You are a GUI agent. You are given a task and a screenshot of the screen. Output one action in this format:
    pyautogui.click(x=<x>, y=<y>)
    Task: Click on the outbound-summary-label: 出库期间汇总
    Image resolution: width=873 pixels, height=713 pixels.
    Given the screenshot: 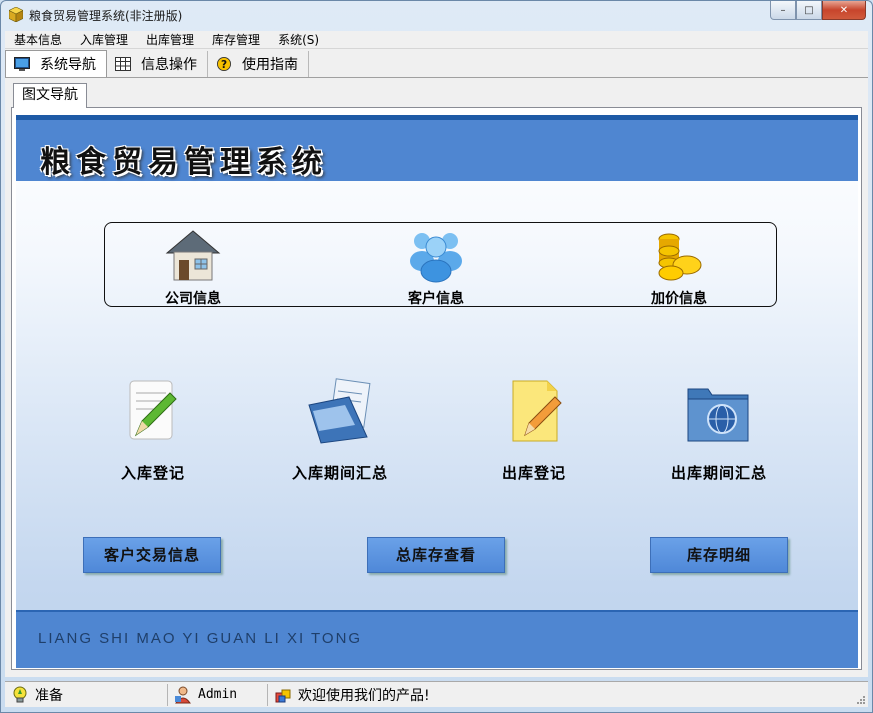 What is the action you would take?
    pyautogui.click(x=718, y=473)
    